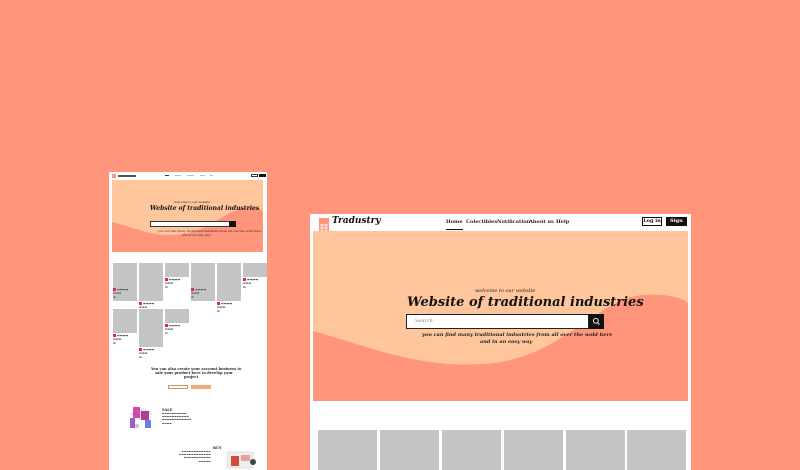 Image resolution: width=800 pixels, height=470 pixels. I want to click on mini-cta-login-button, so click(178, 387).